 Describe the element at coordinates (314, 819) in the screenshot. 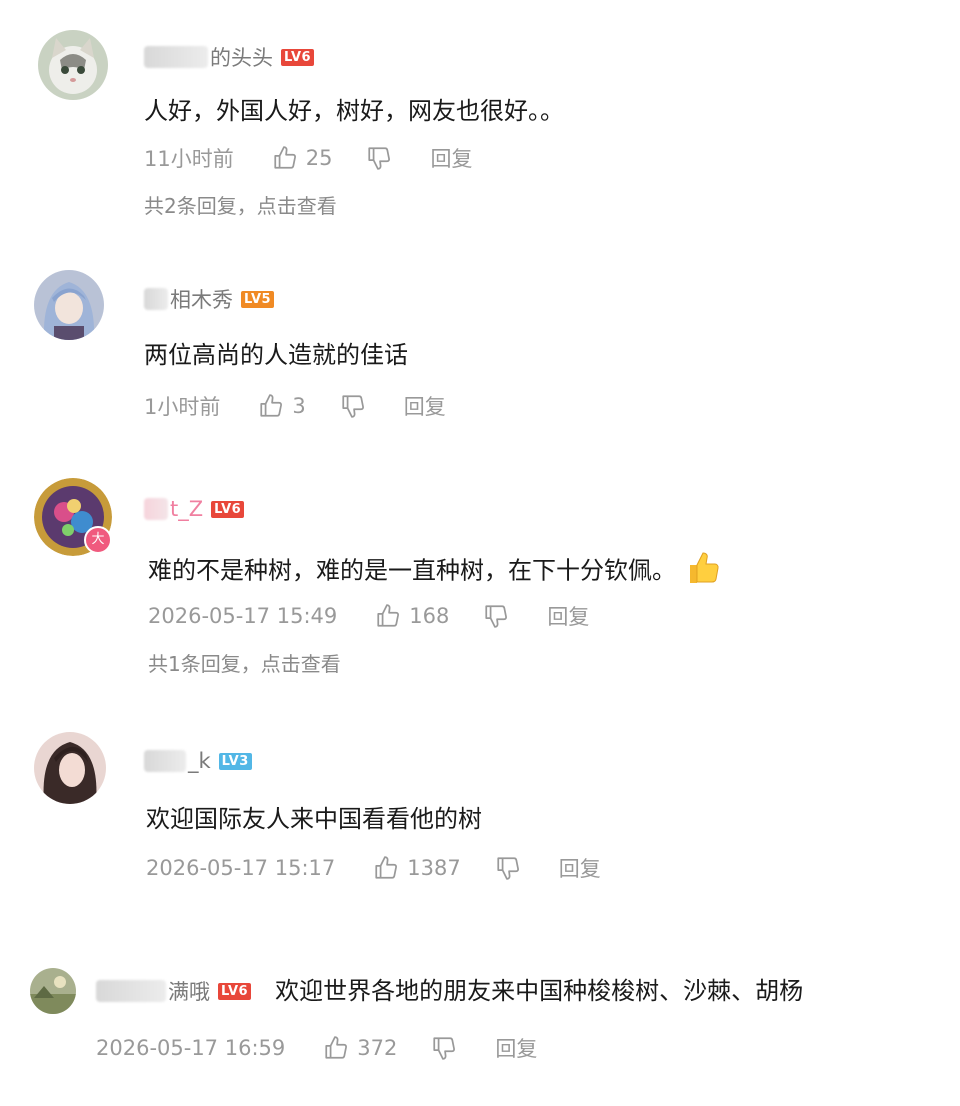

I see `comment-text: 欢迎国际友人来中国看看他的树` at that location.